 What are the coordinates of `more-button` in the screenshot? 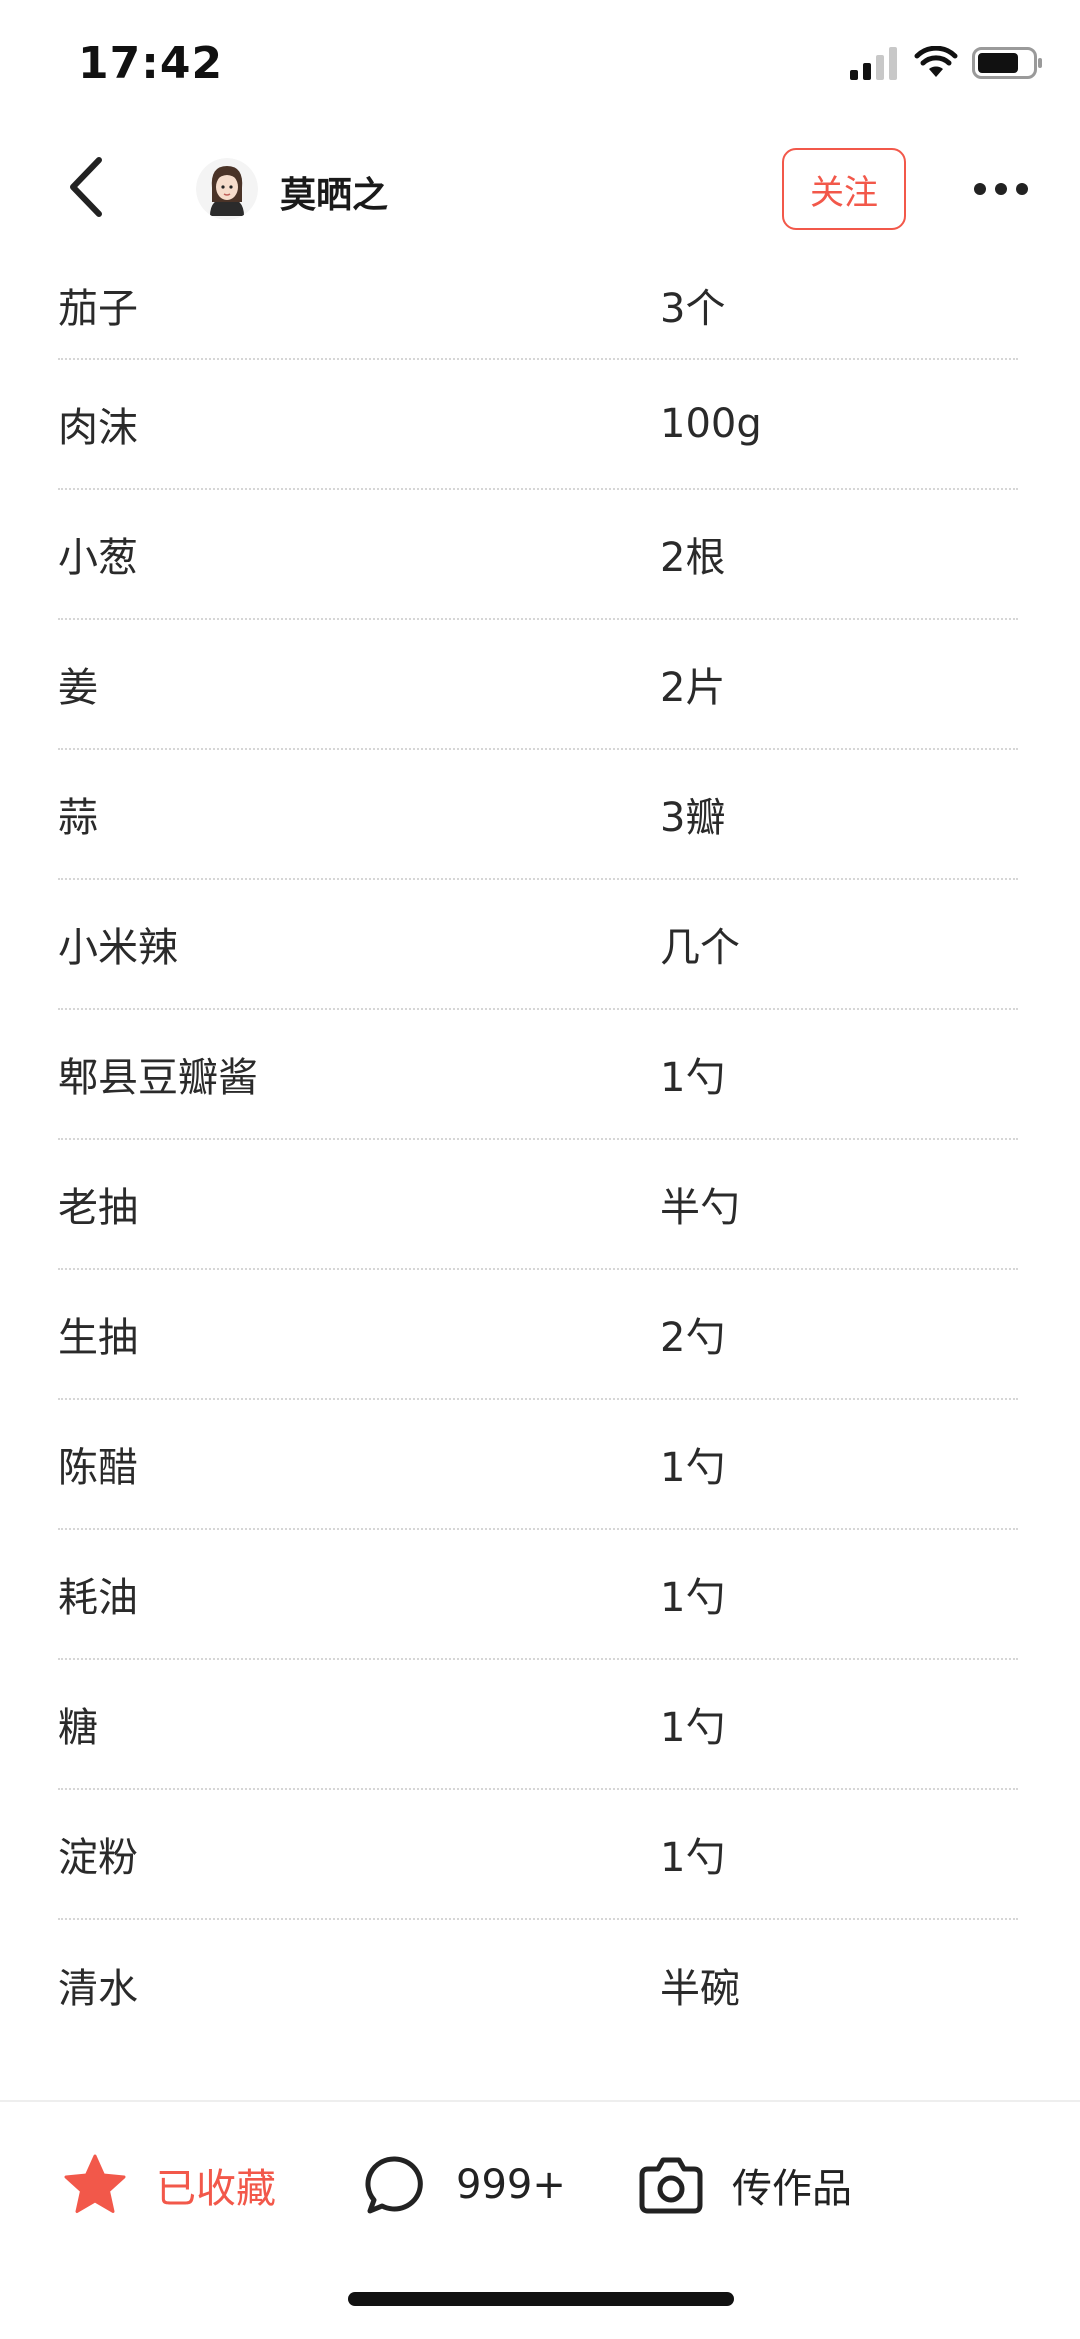 It's located at (1001, 190).